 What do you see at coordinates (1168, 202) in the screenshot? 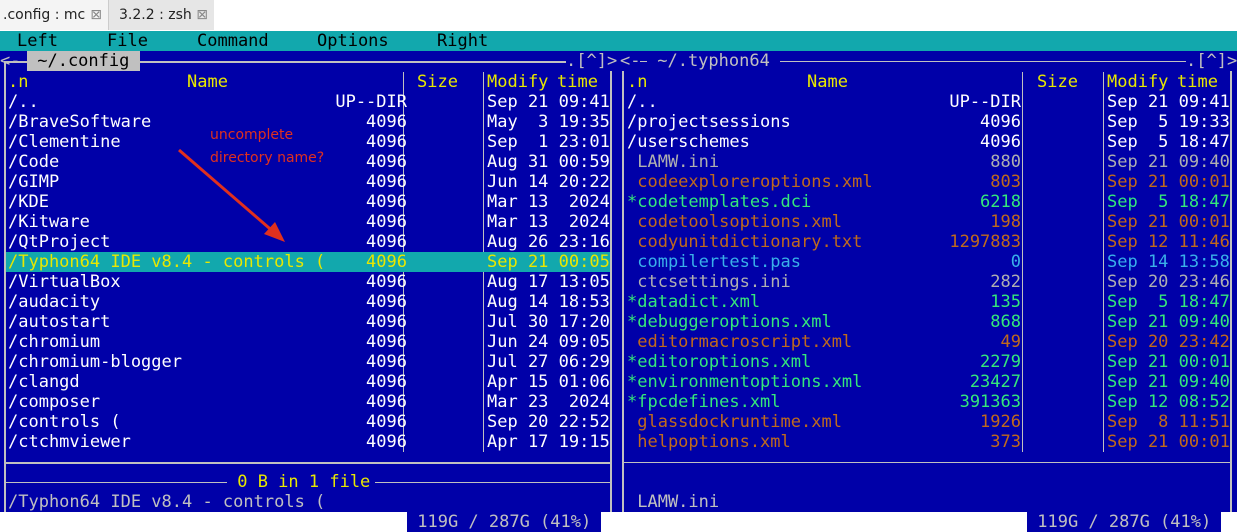
I see `file-date: Sep 5 18:47` at bounding box center [1168, 202].